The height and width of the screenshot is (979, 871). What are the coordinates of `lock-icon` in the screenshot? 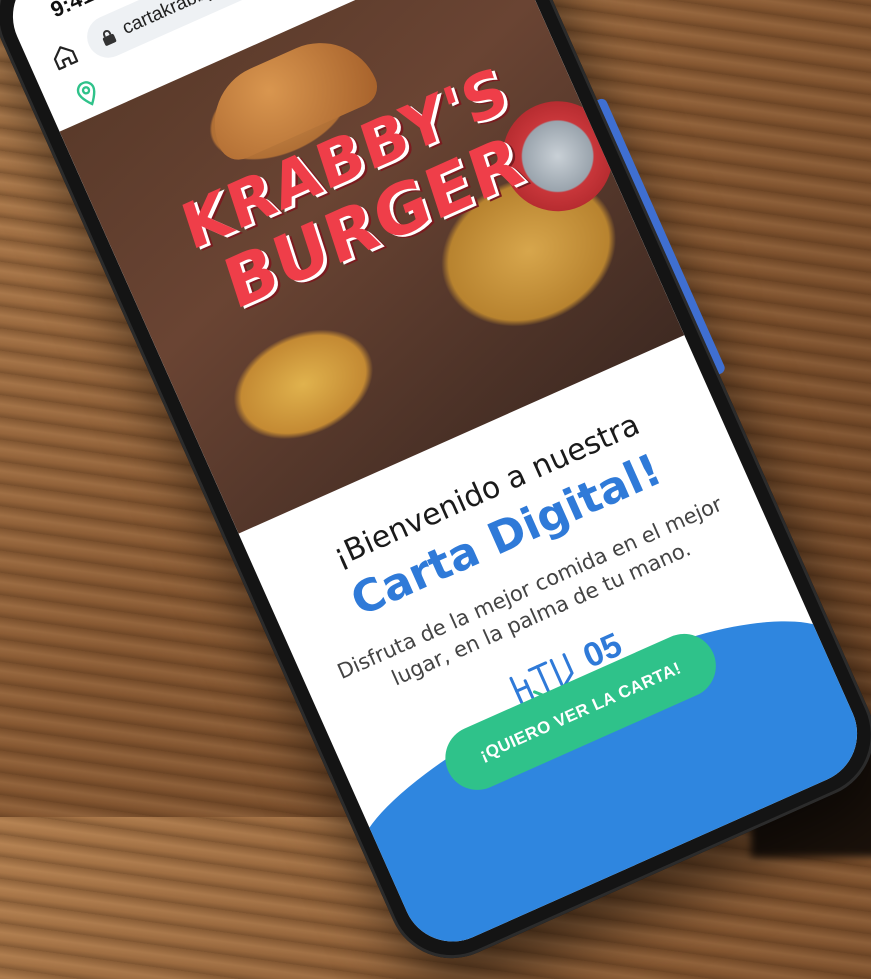 It's located at (109, 38).